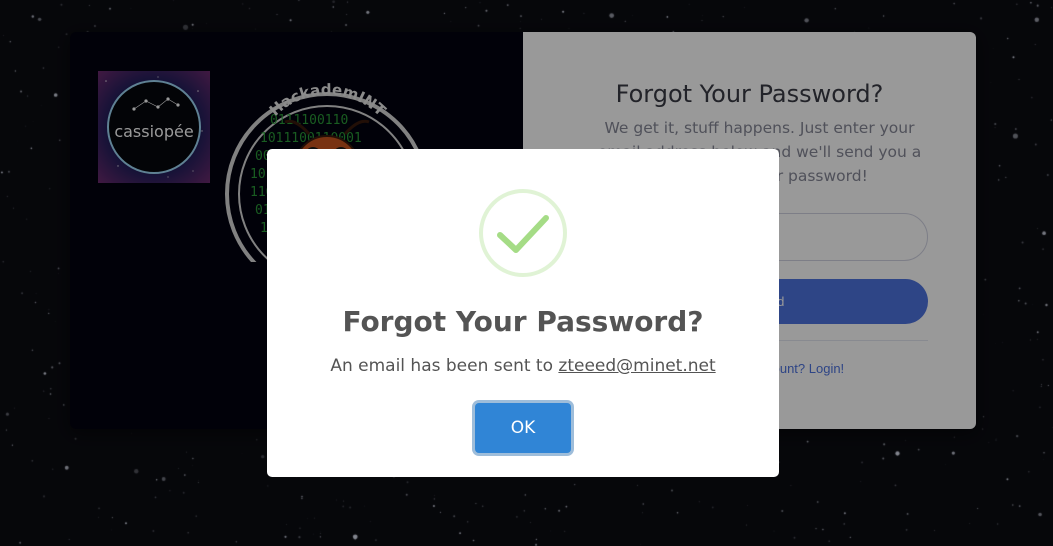  What do you see at coordinates (441, 366) in the screenshot?
I see `dialog-message-prefix: An email has been sent to` at bounding box center [441, 366].